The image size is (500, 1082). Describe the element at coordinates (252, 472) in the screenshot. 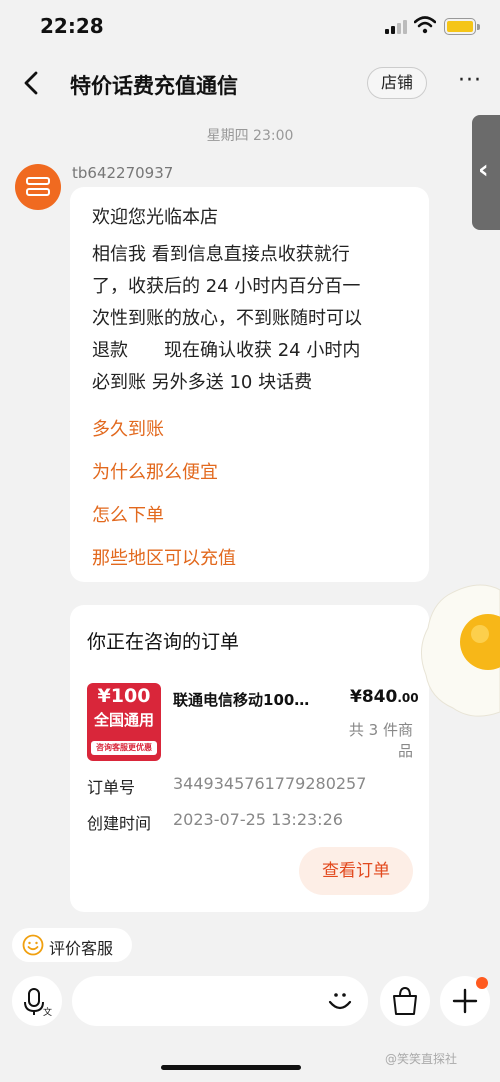

I see `quick-link-why-cheap: 为什么那么便宜` at that location.